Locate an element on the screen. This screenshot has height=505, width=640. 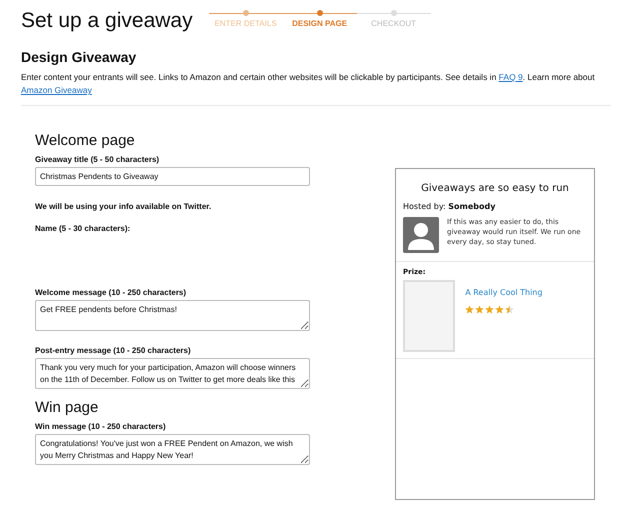
preview-title: Giveaways are so easy to run is located at coordinates (495, 188).